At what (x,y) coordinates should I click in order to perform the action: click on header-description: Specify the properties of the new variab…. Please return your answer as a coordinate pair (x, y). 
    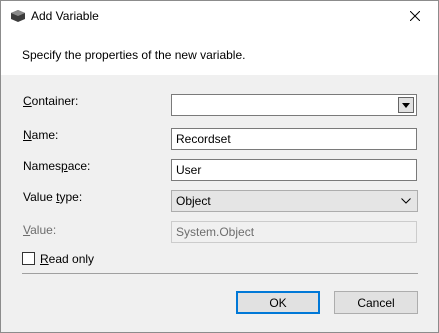
    Looking at the image, I should click on (134, 55).